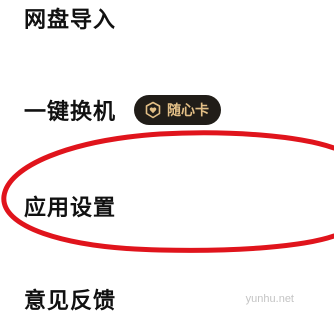  I want to click on menu-item-app-settings: 应用设置, so click(70, 206).